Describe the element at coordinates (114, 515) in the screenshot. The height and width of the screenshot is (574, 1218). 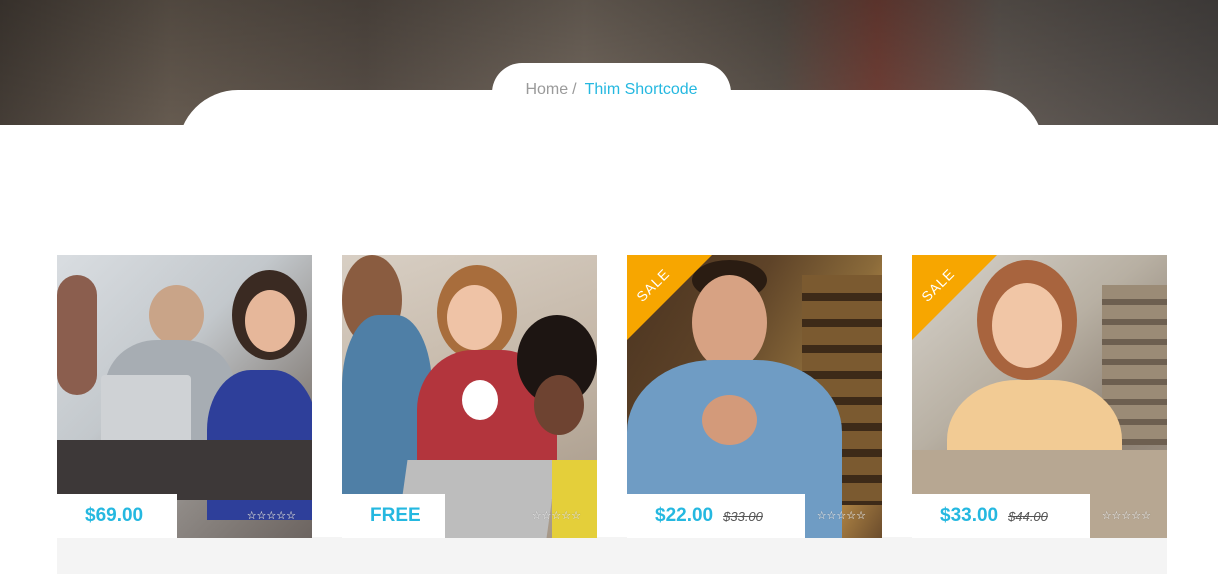
I see `price: $69.00` at that location.